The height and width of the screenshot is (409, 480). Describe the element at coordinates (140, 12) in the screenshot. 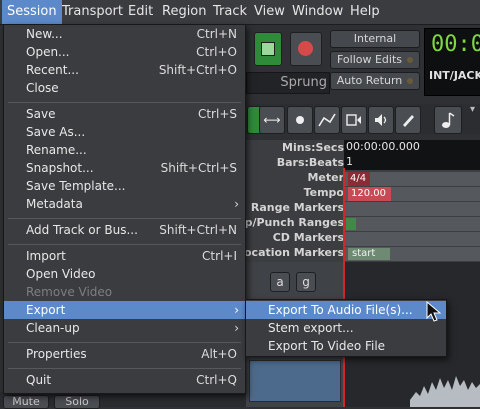

I see `menu-edit: Edit` at that location.